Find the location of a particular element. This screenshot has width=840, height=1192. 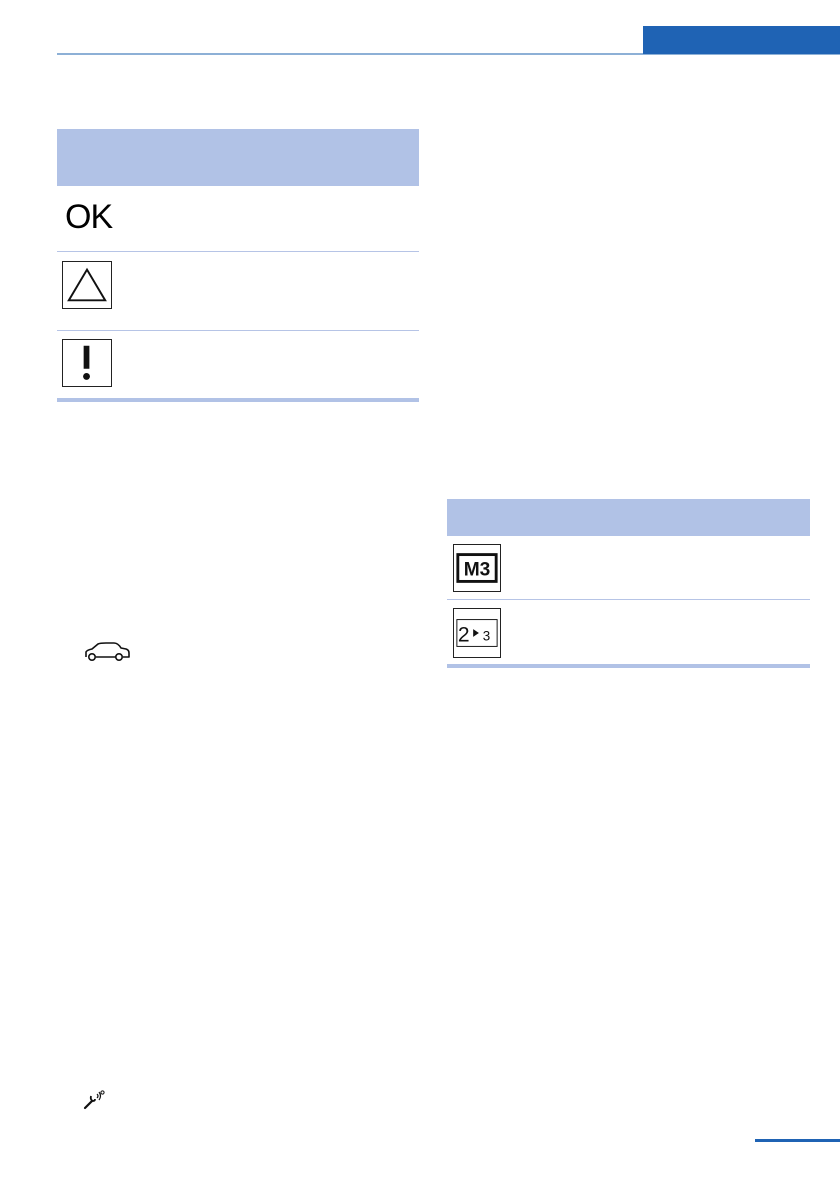

status-table-header is located at coordinates (238, 157).